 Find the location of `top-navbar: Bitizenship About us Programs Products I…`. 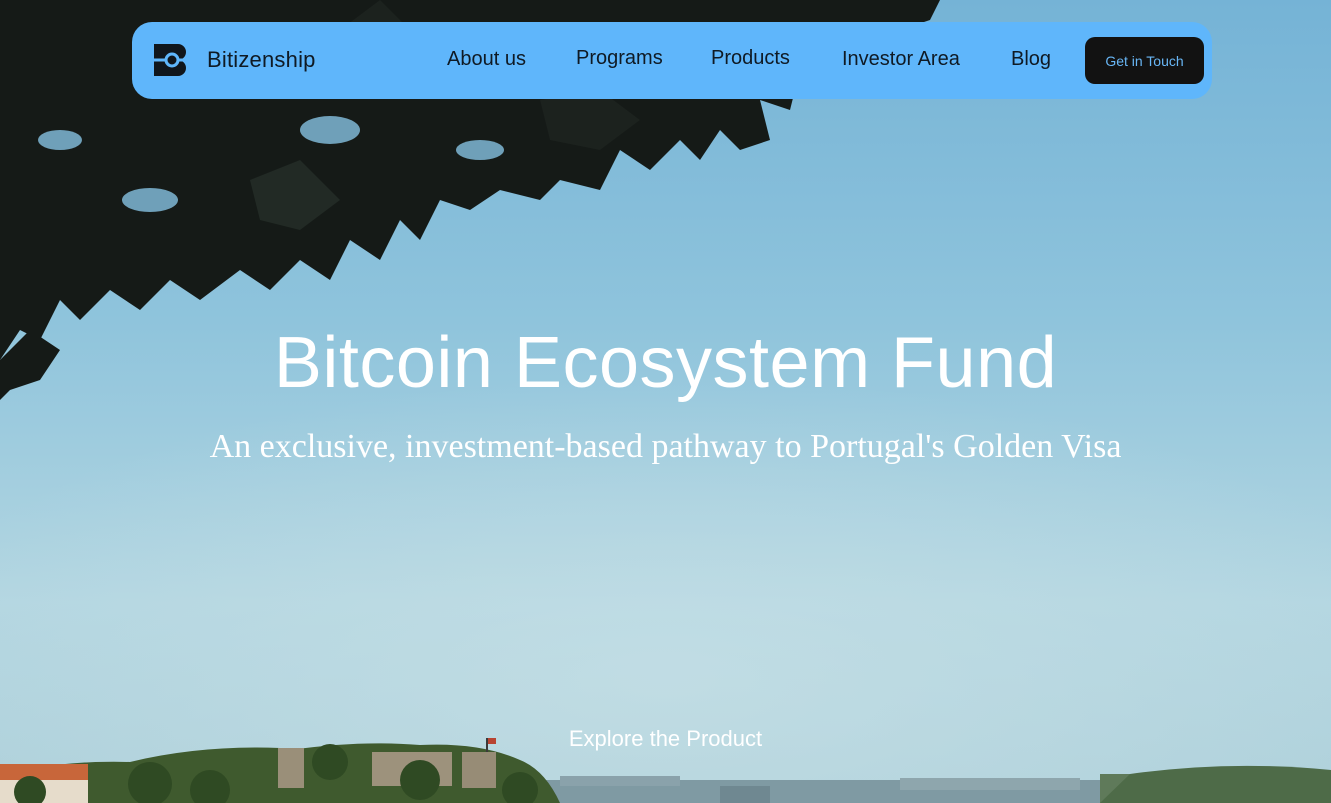

top-navbar: Bitizenship About us Programs Products I… is located at coordinates (672, 60).